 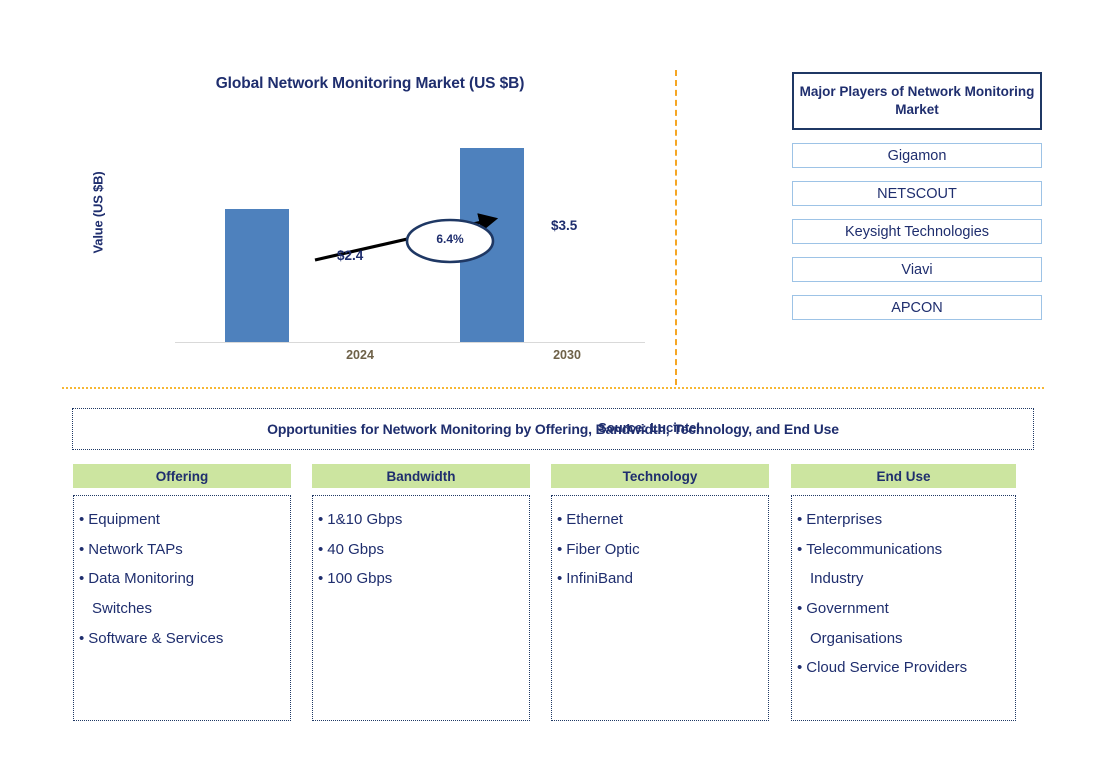 I want to click on list-item-label: Government, so click(x=847, y=609).